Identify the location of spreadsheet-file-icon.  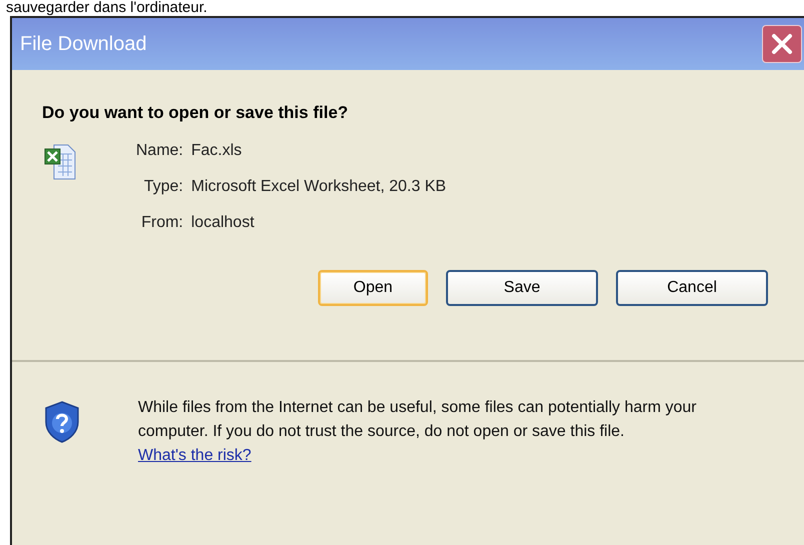
(60, 162).